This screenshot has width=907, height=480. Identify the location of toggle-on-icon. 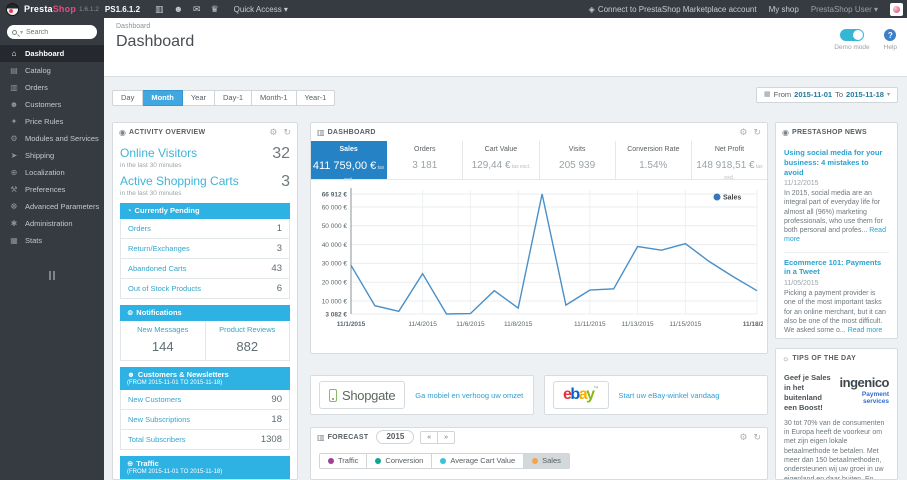
(851, 35).